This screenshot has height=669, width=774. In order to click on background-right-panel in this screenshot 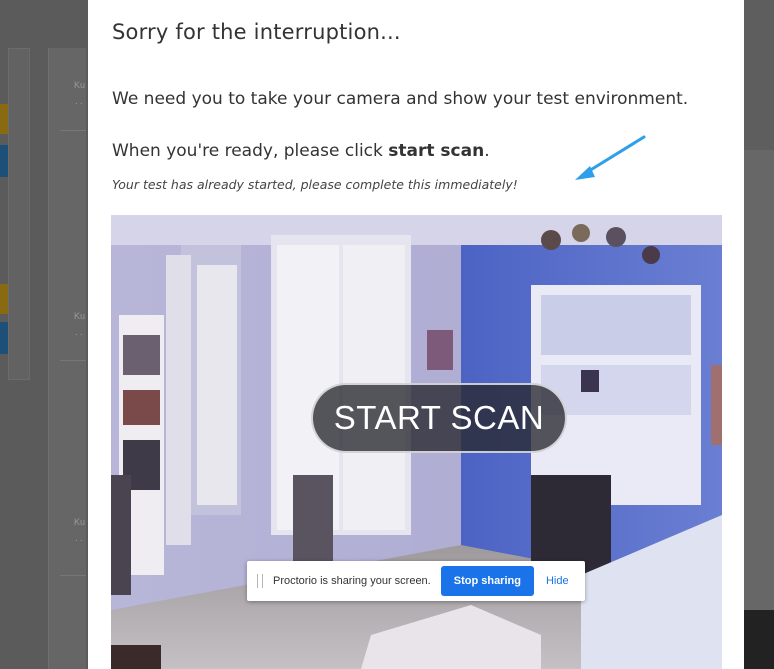, I will do `click(759, 380)`.